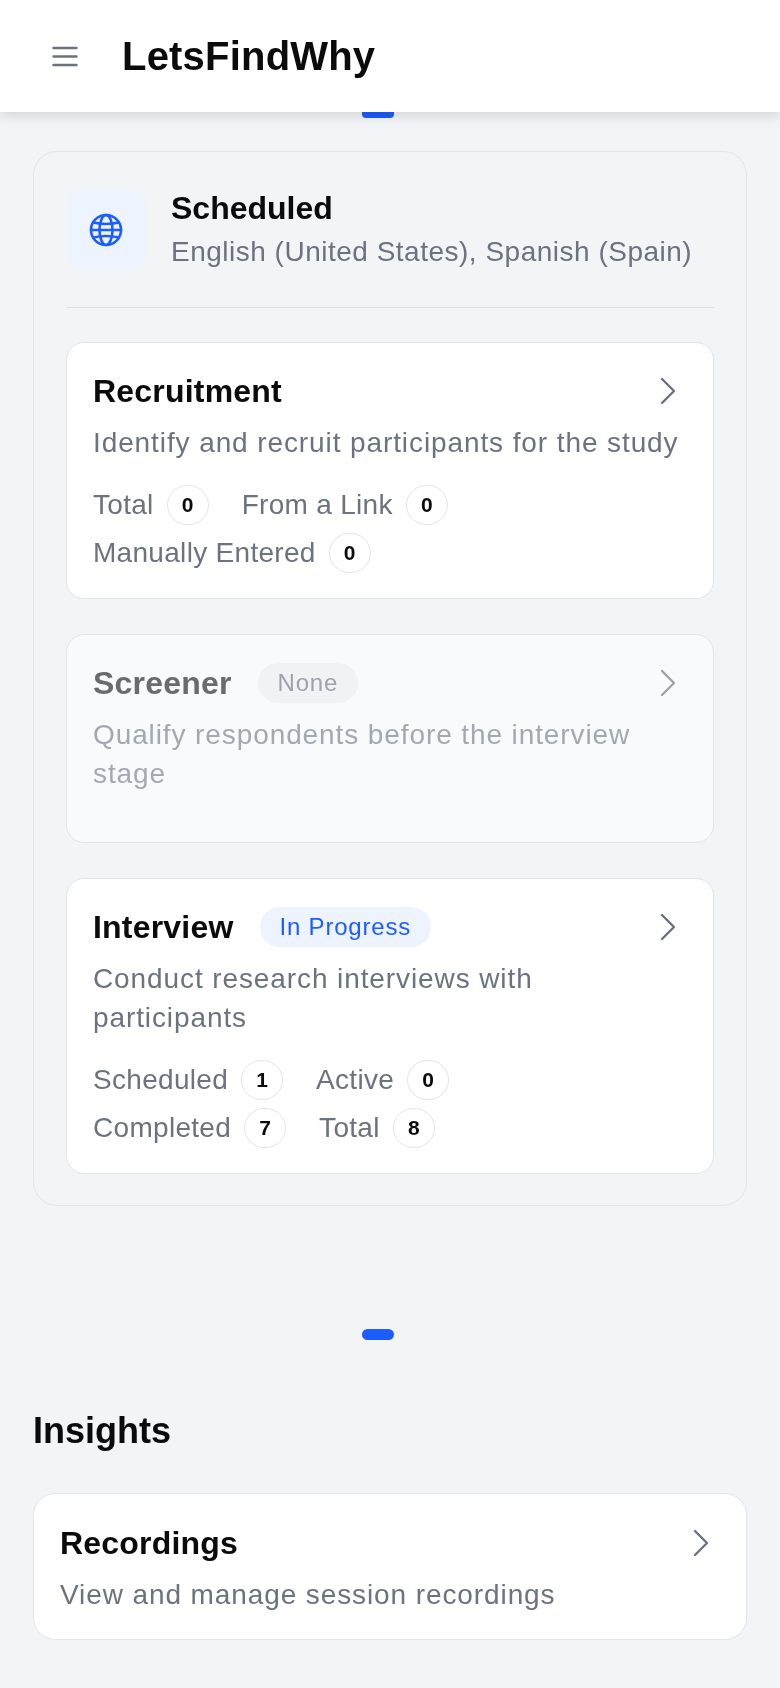 Image resolution: width=780 pixels, height=1688 pixels. Describe the element at coordinates (161, 1080) in the screenshot. I see `stat-label: Scheduled` at that location.